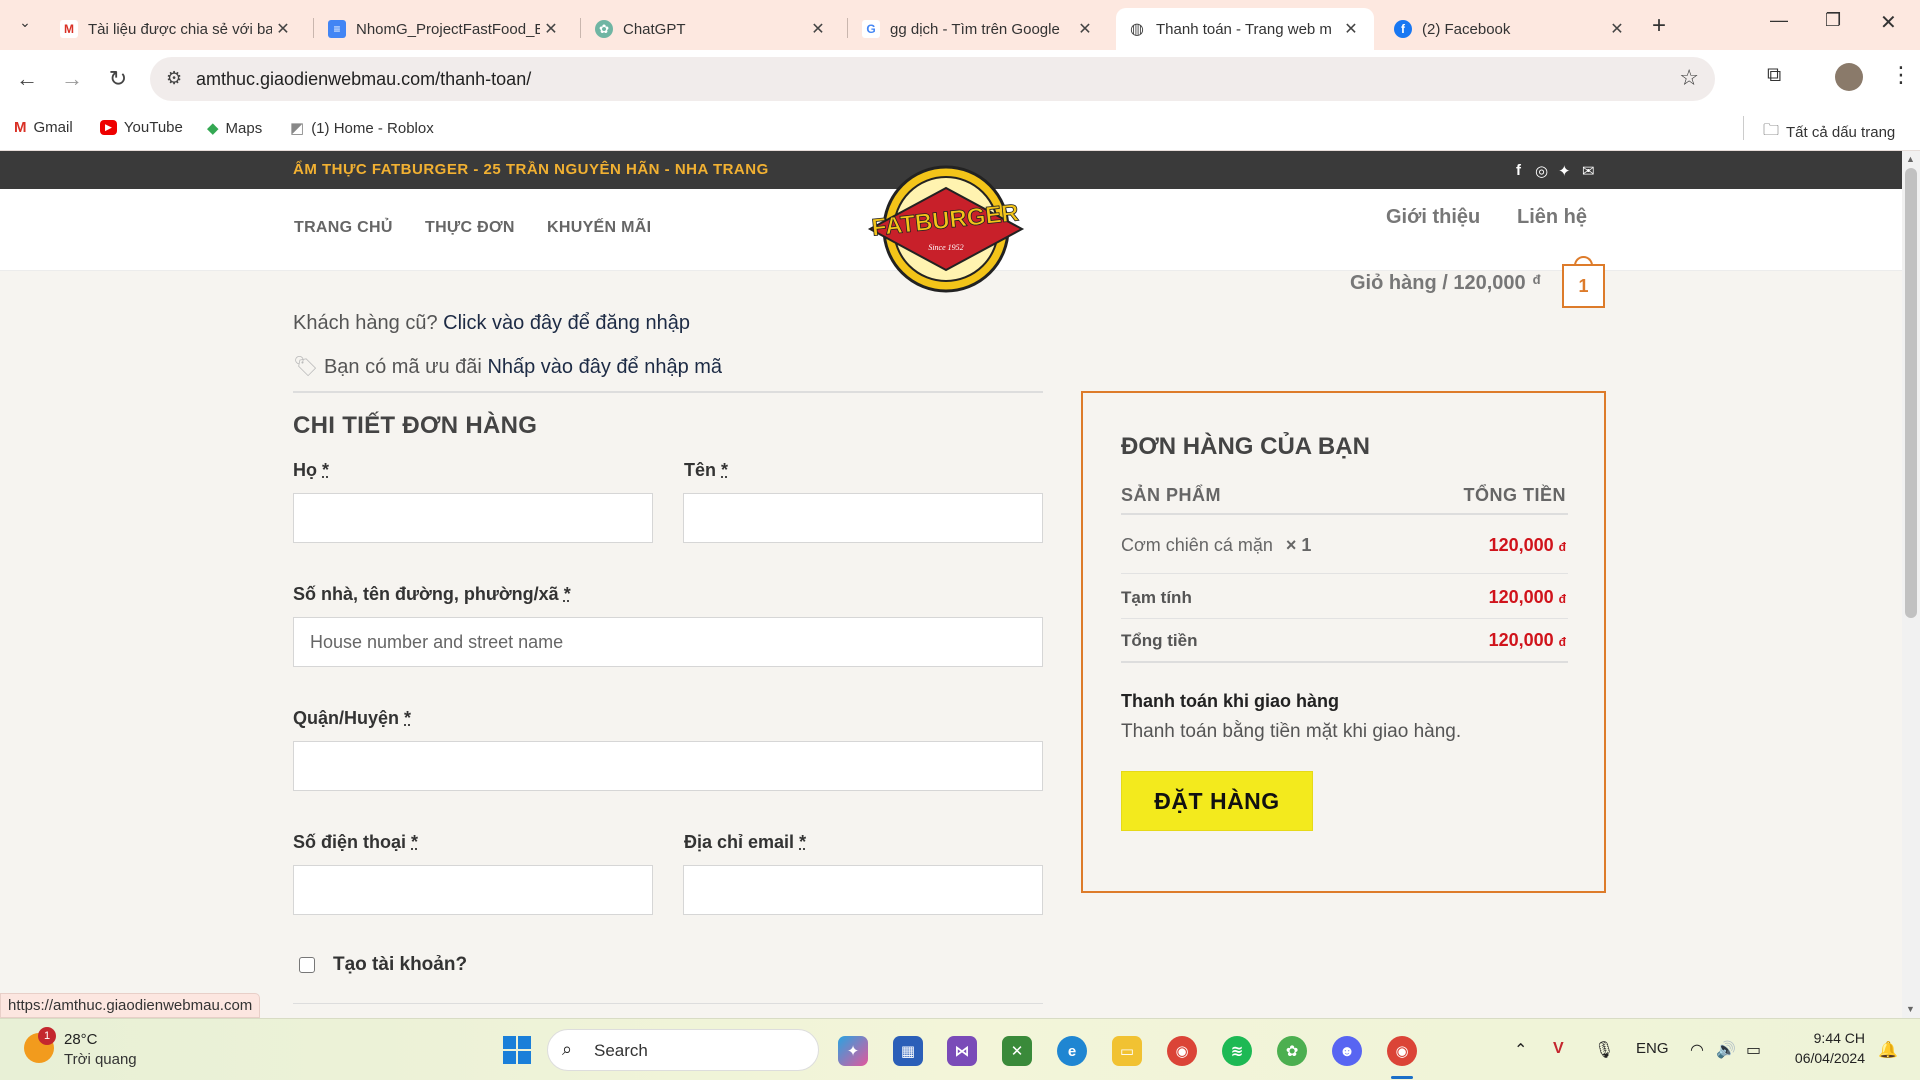 The width and height of the screenshot is (1920, 1080). Describe the element at coordinates (473, 518) in the screenshot. I see `last-name-input` at that location.